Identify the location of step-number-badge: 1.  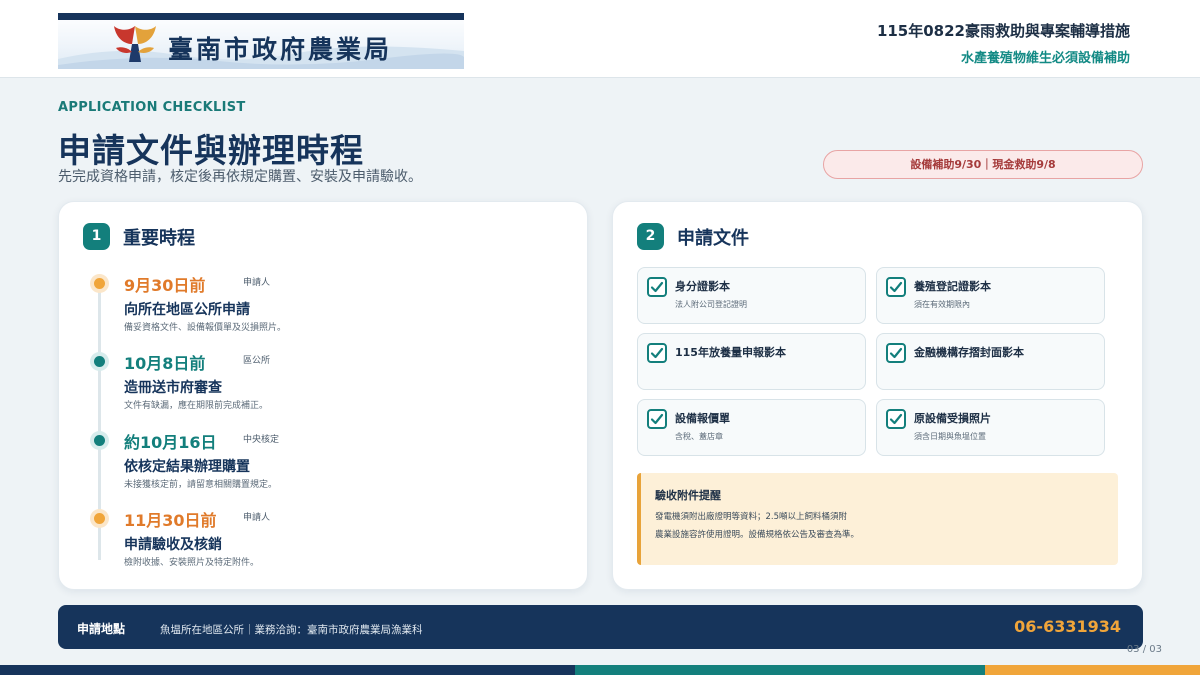
(96, 236).